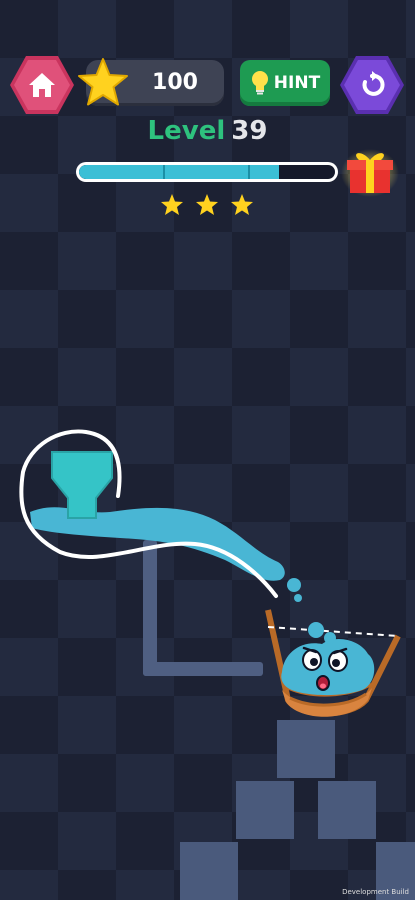  I want to click on platform-horizontal, so click(203, 669).